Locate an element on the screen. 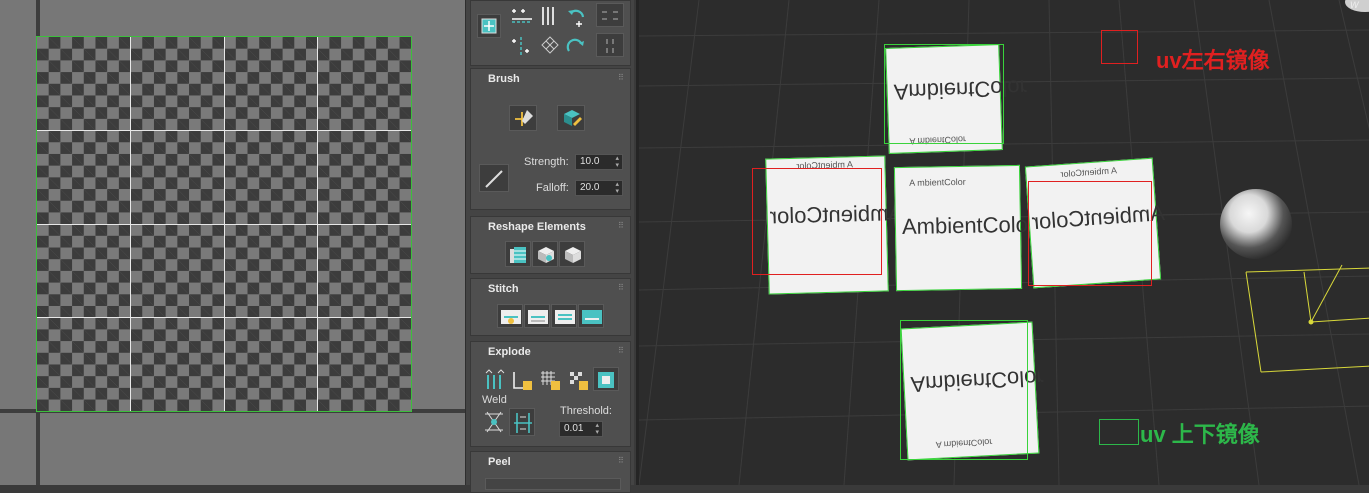 The image size is (1369, 493). straighten-selection-button is located at coordinates (518, 254).